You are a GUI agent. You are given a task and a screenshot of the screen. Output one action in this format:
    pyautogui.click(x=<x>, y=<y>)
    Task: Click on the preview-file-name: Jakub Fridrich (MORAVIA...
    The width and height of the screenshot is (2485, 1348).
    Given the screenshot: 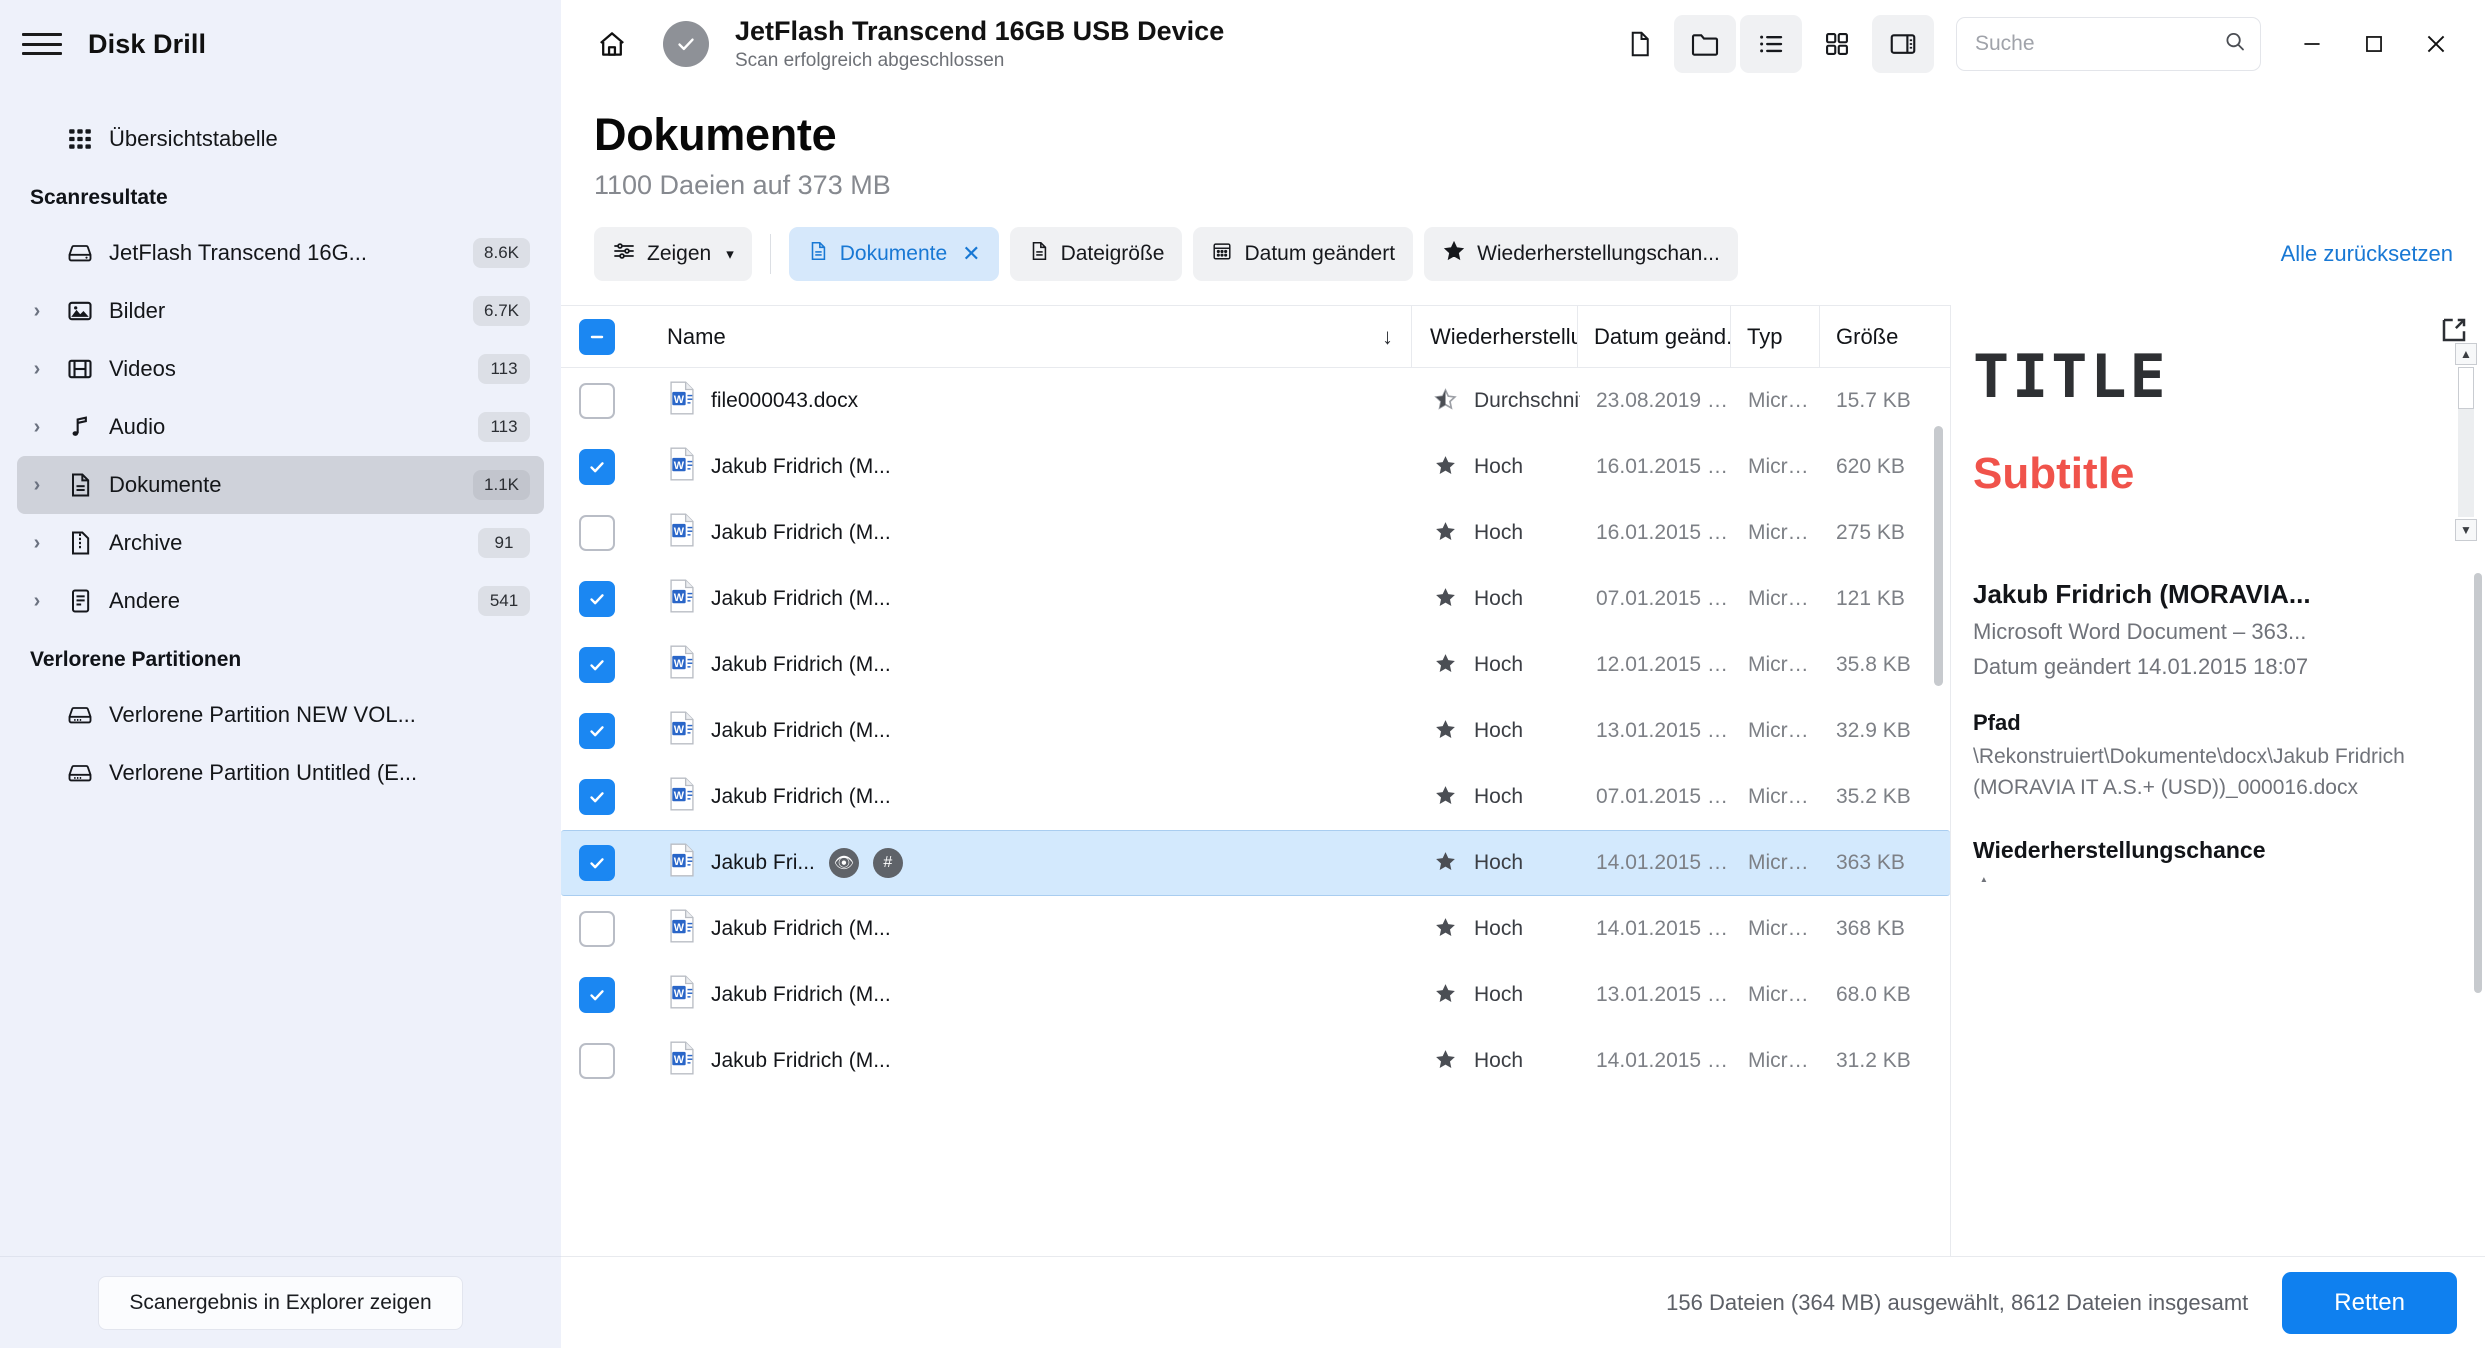 What is the action you would take?
    pyautogui.click(x=2142, y=594)
    